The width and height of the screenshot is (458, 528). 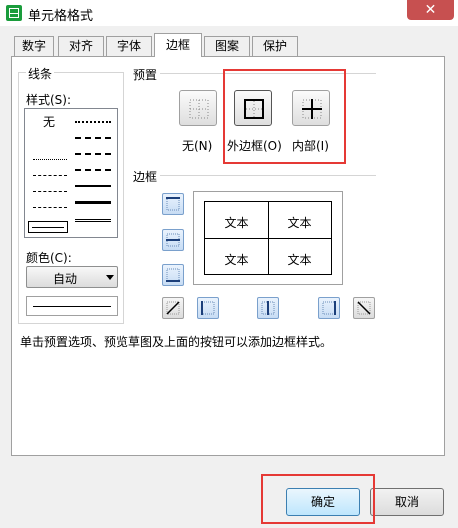 What do you see at coordinates (176, 342) in the screenshot?
I see `help-text: 单击预置选项、预览草图及上面的按钮可以添加边框样式。` at bounding box center [176, 342].